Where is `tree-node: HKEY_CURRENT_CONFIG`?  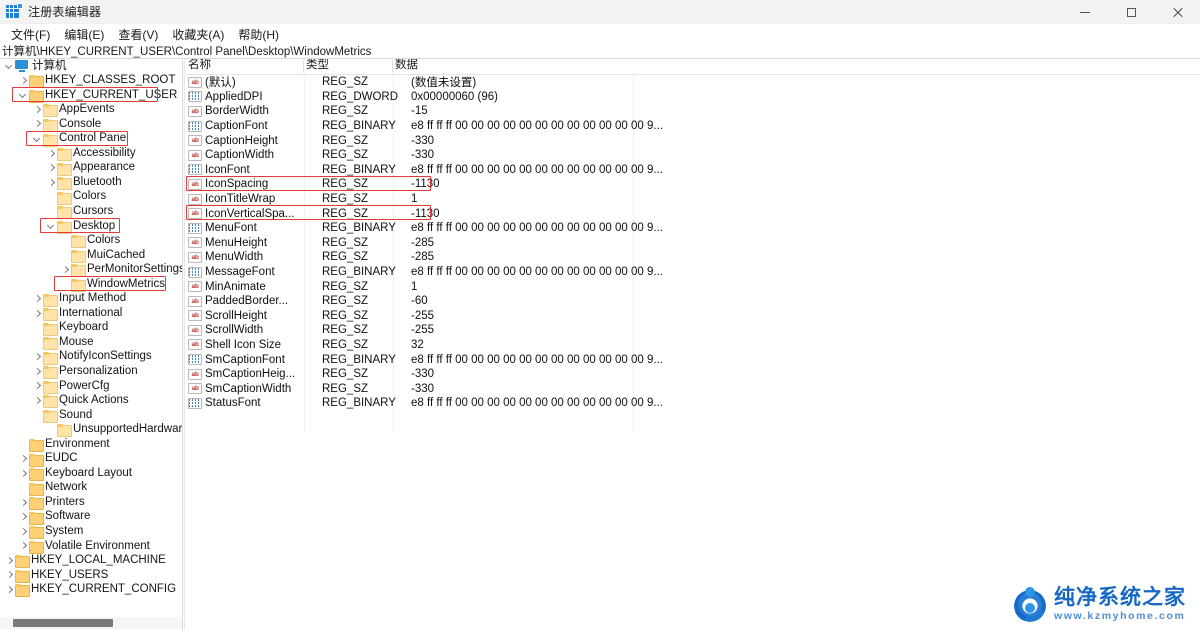 tree-node: HKEY_CURRENT_CONFIG is located at coordinates (91, 590).